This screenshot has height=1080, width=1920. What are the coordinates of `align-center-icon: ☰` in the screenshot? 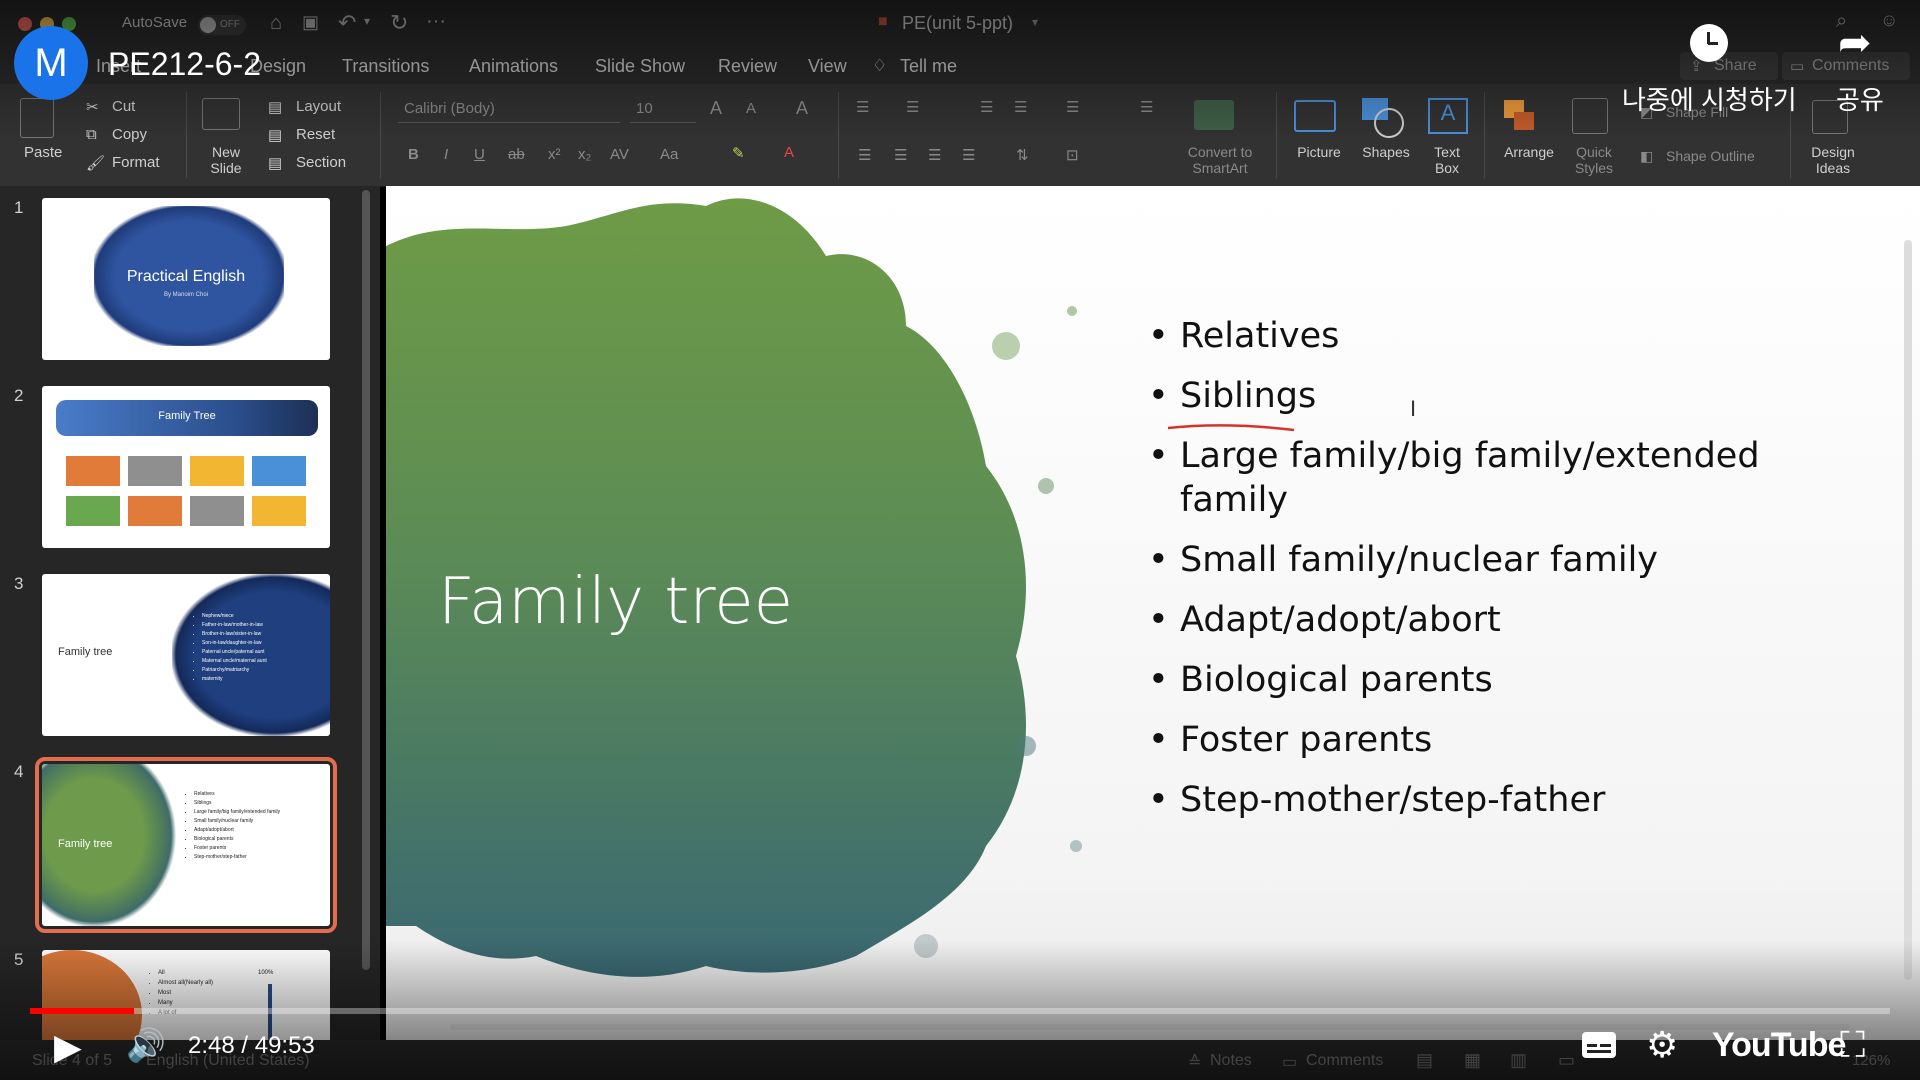 It's located at (900, 155).